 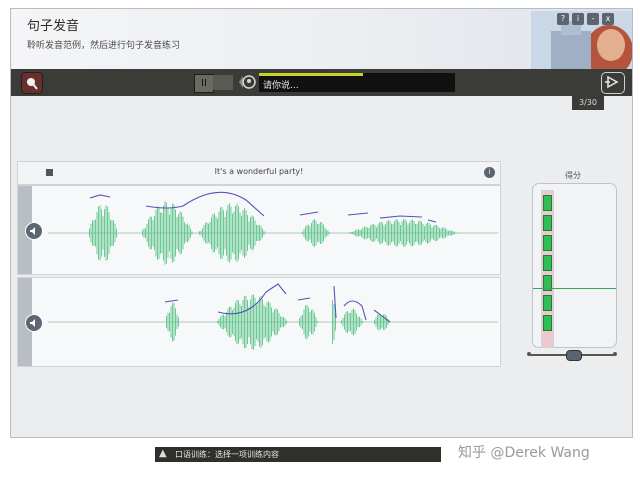 I want to click on model-waveform-panel, so click(x=259, y=230).